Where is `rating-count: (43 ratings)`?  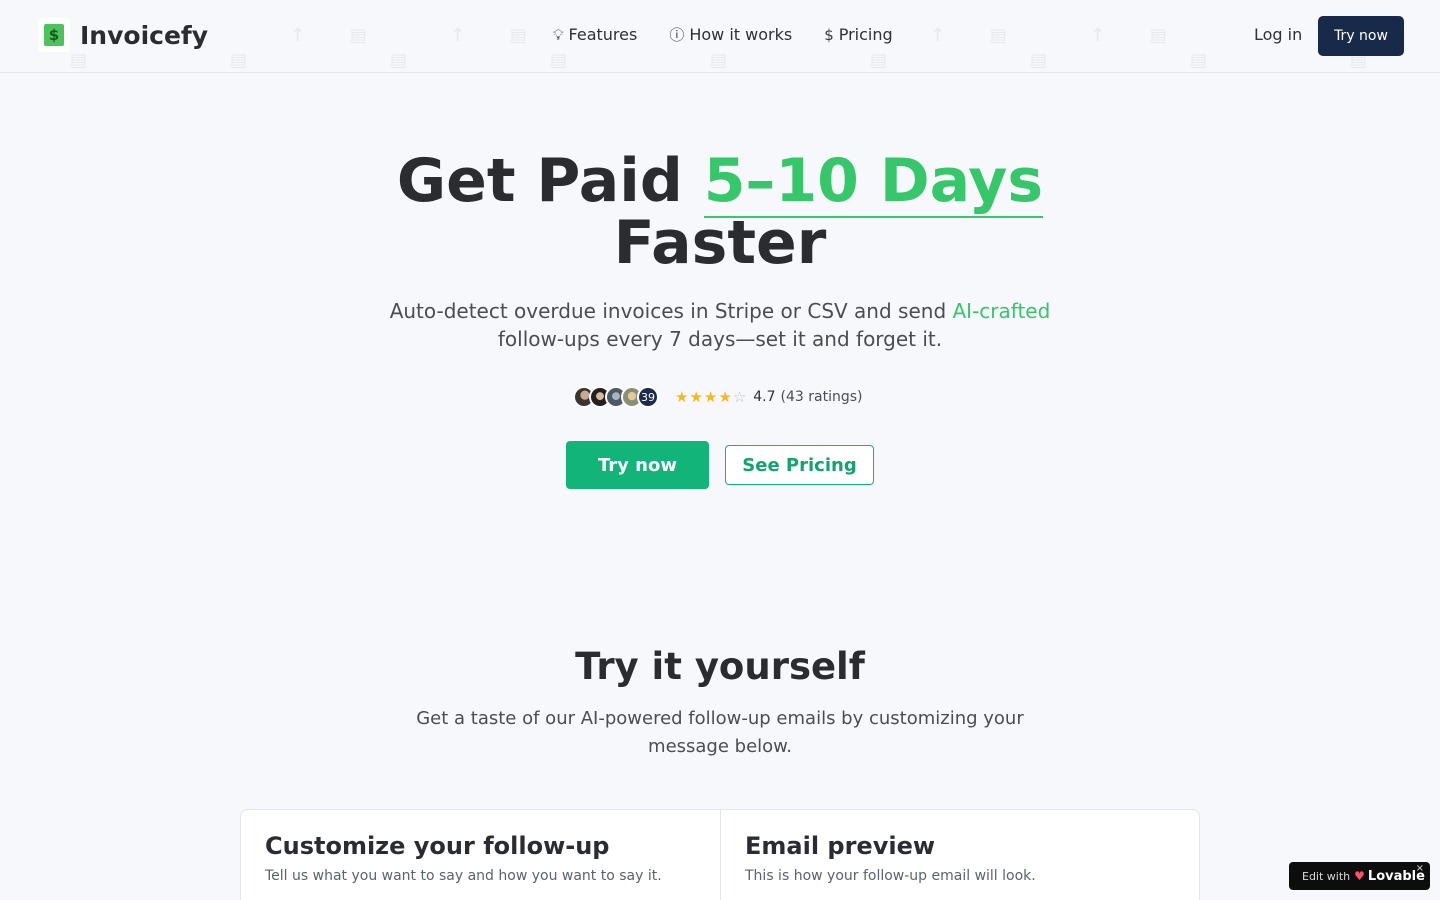 rating-count: (43 ratings) is located at coordinates (821, 397).